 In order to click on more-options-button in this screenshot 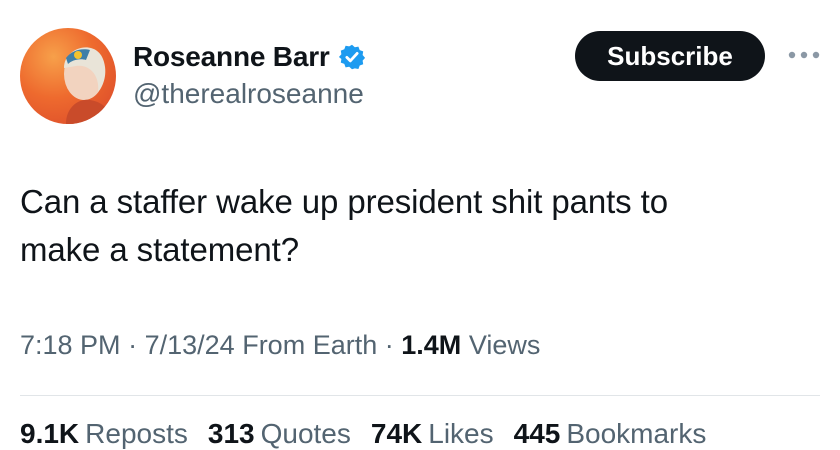, I will do `click(804, 55)`.